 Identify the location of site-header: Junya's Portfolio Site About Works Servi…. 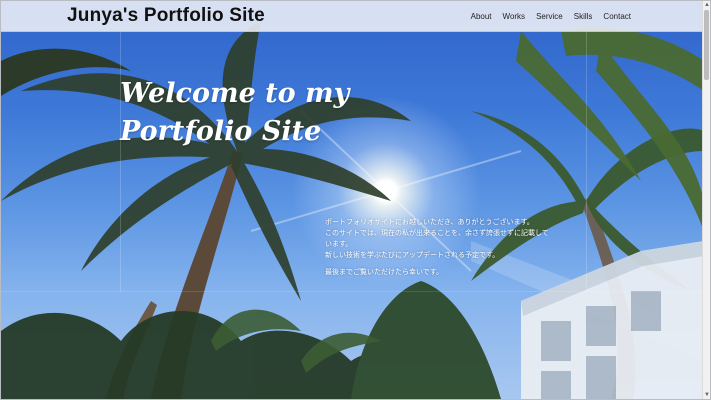
(352, 16).